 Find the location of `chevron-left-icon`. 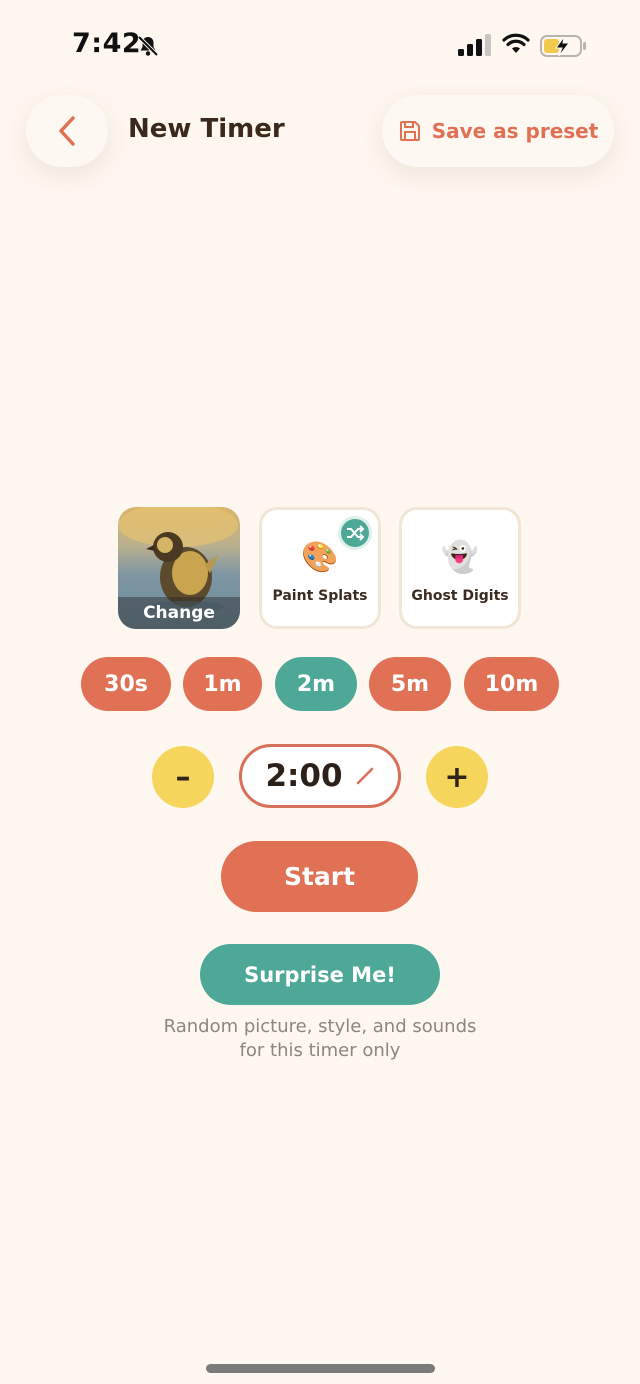

chevron-left-icon is located at coordinates (67, 131).